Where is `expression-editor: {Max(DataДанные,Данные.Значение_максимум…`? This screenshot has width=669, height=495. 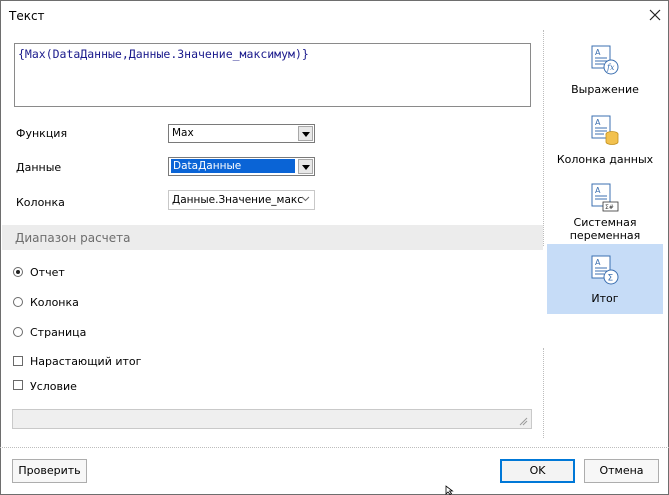 expression-editor: {Max(DataДанные,Данные.Значение_максимум… is located at coordinates (272, 75).